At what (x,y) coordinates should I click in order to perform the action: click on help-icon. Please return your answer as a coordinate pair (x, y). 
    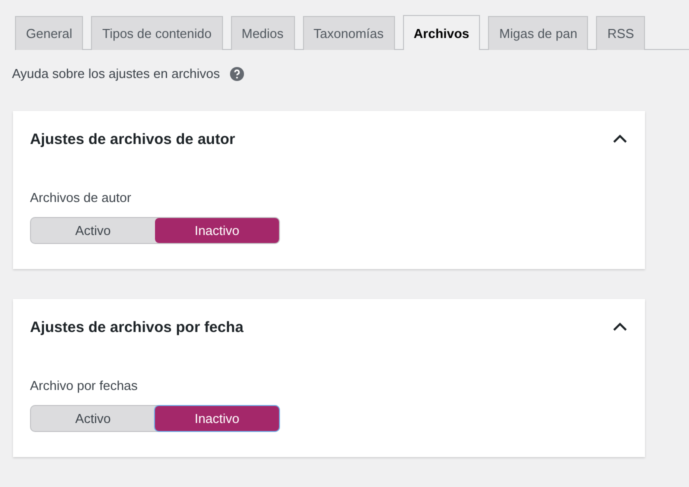
    Looking at the image, I should click on (237, 73).